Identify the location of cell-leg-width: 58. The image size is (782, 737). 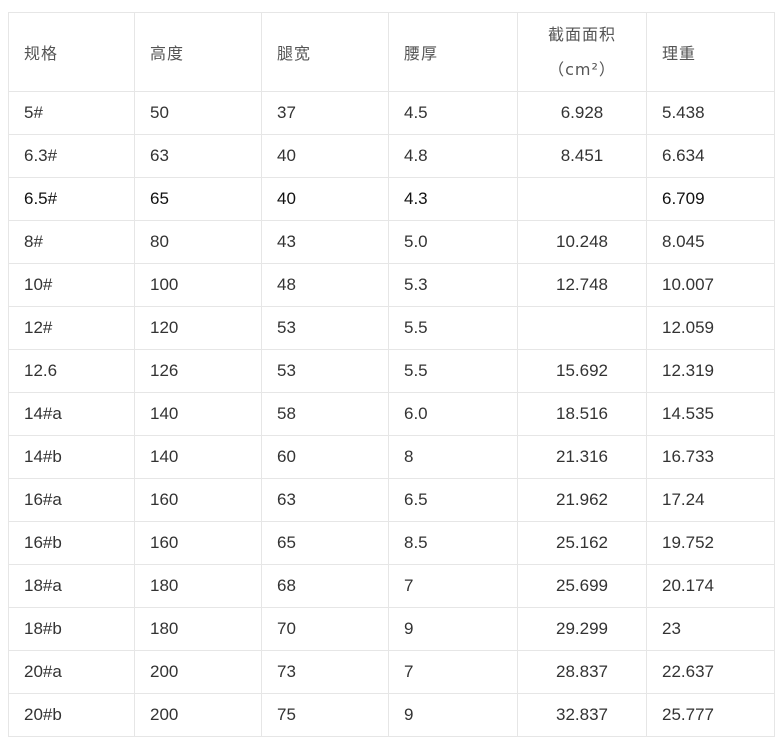
(325, 414).